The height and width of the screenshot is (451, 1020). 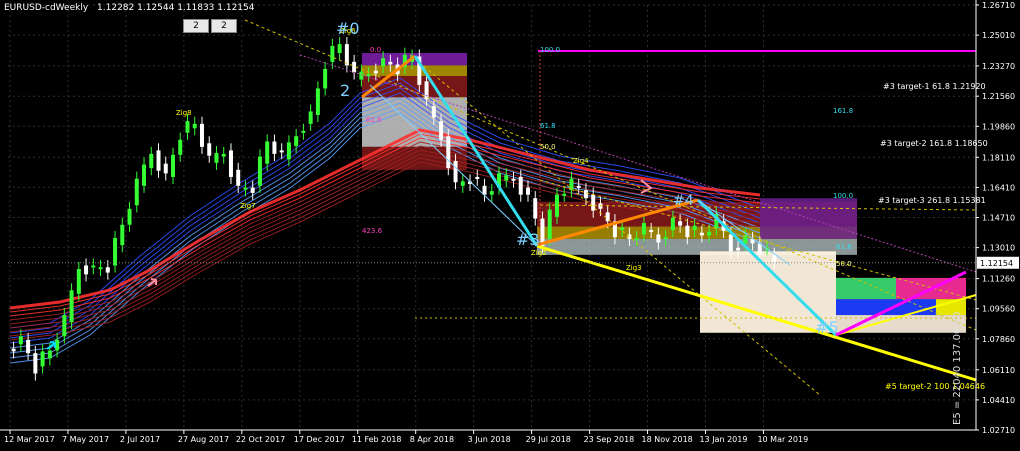 What do you see at coordinates (998, 157) in the screenshot?
I see `price-tick-label: 1.18110` at bounding box center [998, 157].